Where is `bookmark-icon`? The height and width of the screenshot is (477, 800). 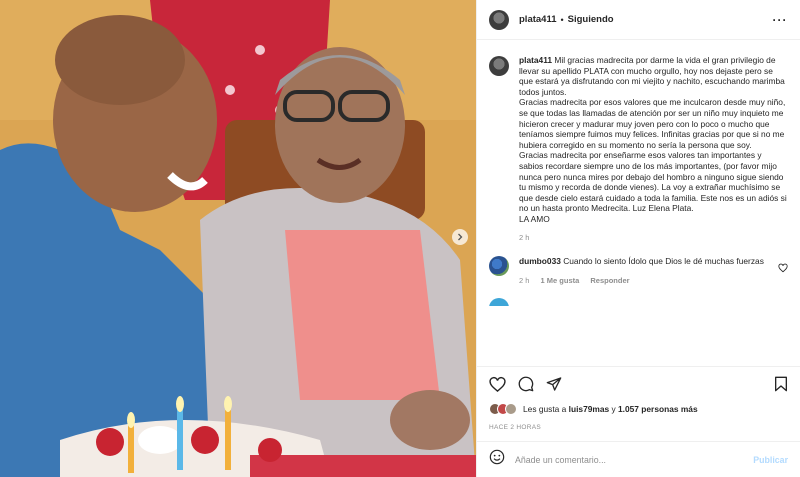 bookmark-icon is located at coordinates (781, 384).